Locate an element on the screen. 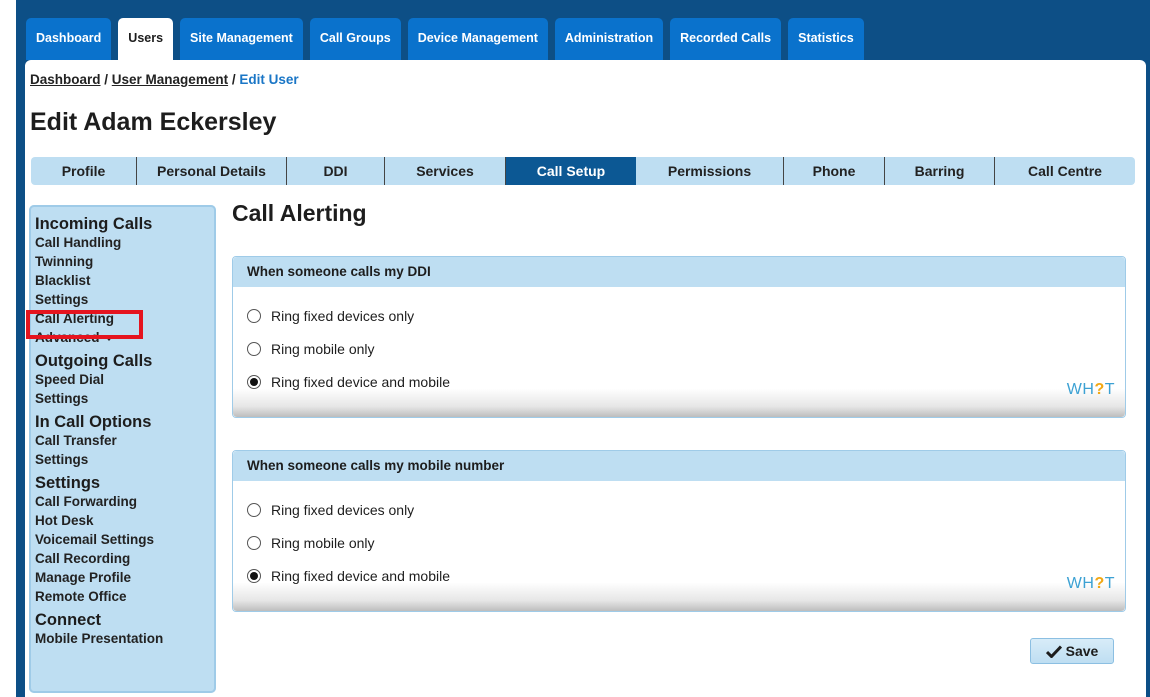 The image size is (1150, 697). sidebar-heading-in-call-options: In Call Options is located at coordinates (93, 422).